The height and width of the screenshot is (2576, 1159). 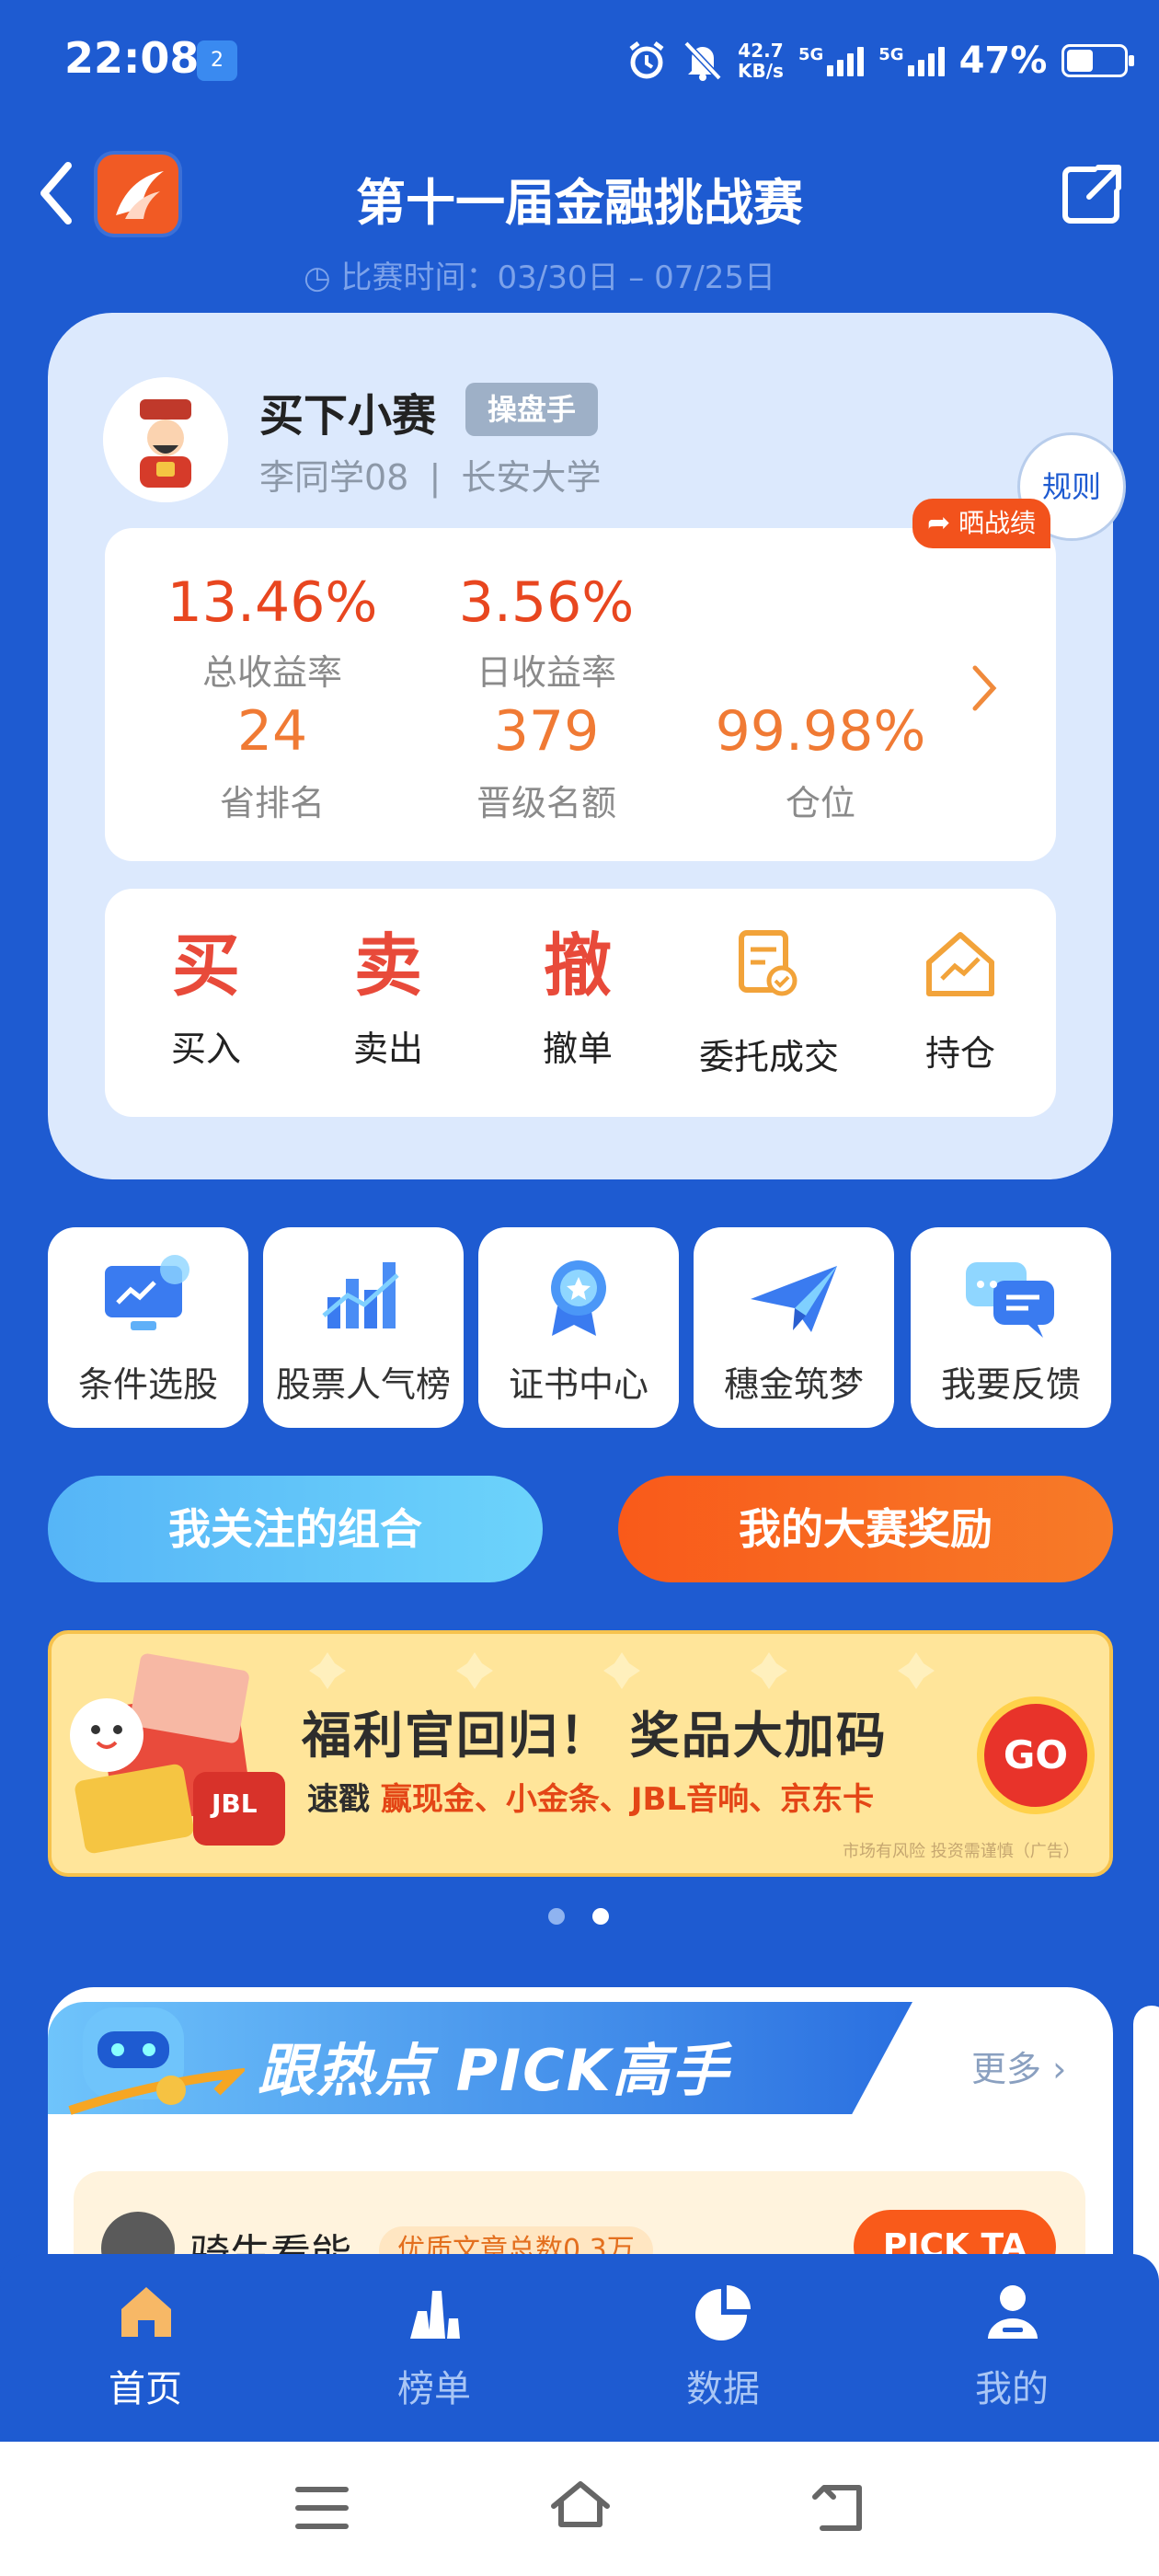 I want to click on battery-icon, so click(x=1098, y=60).